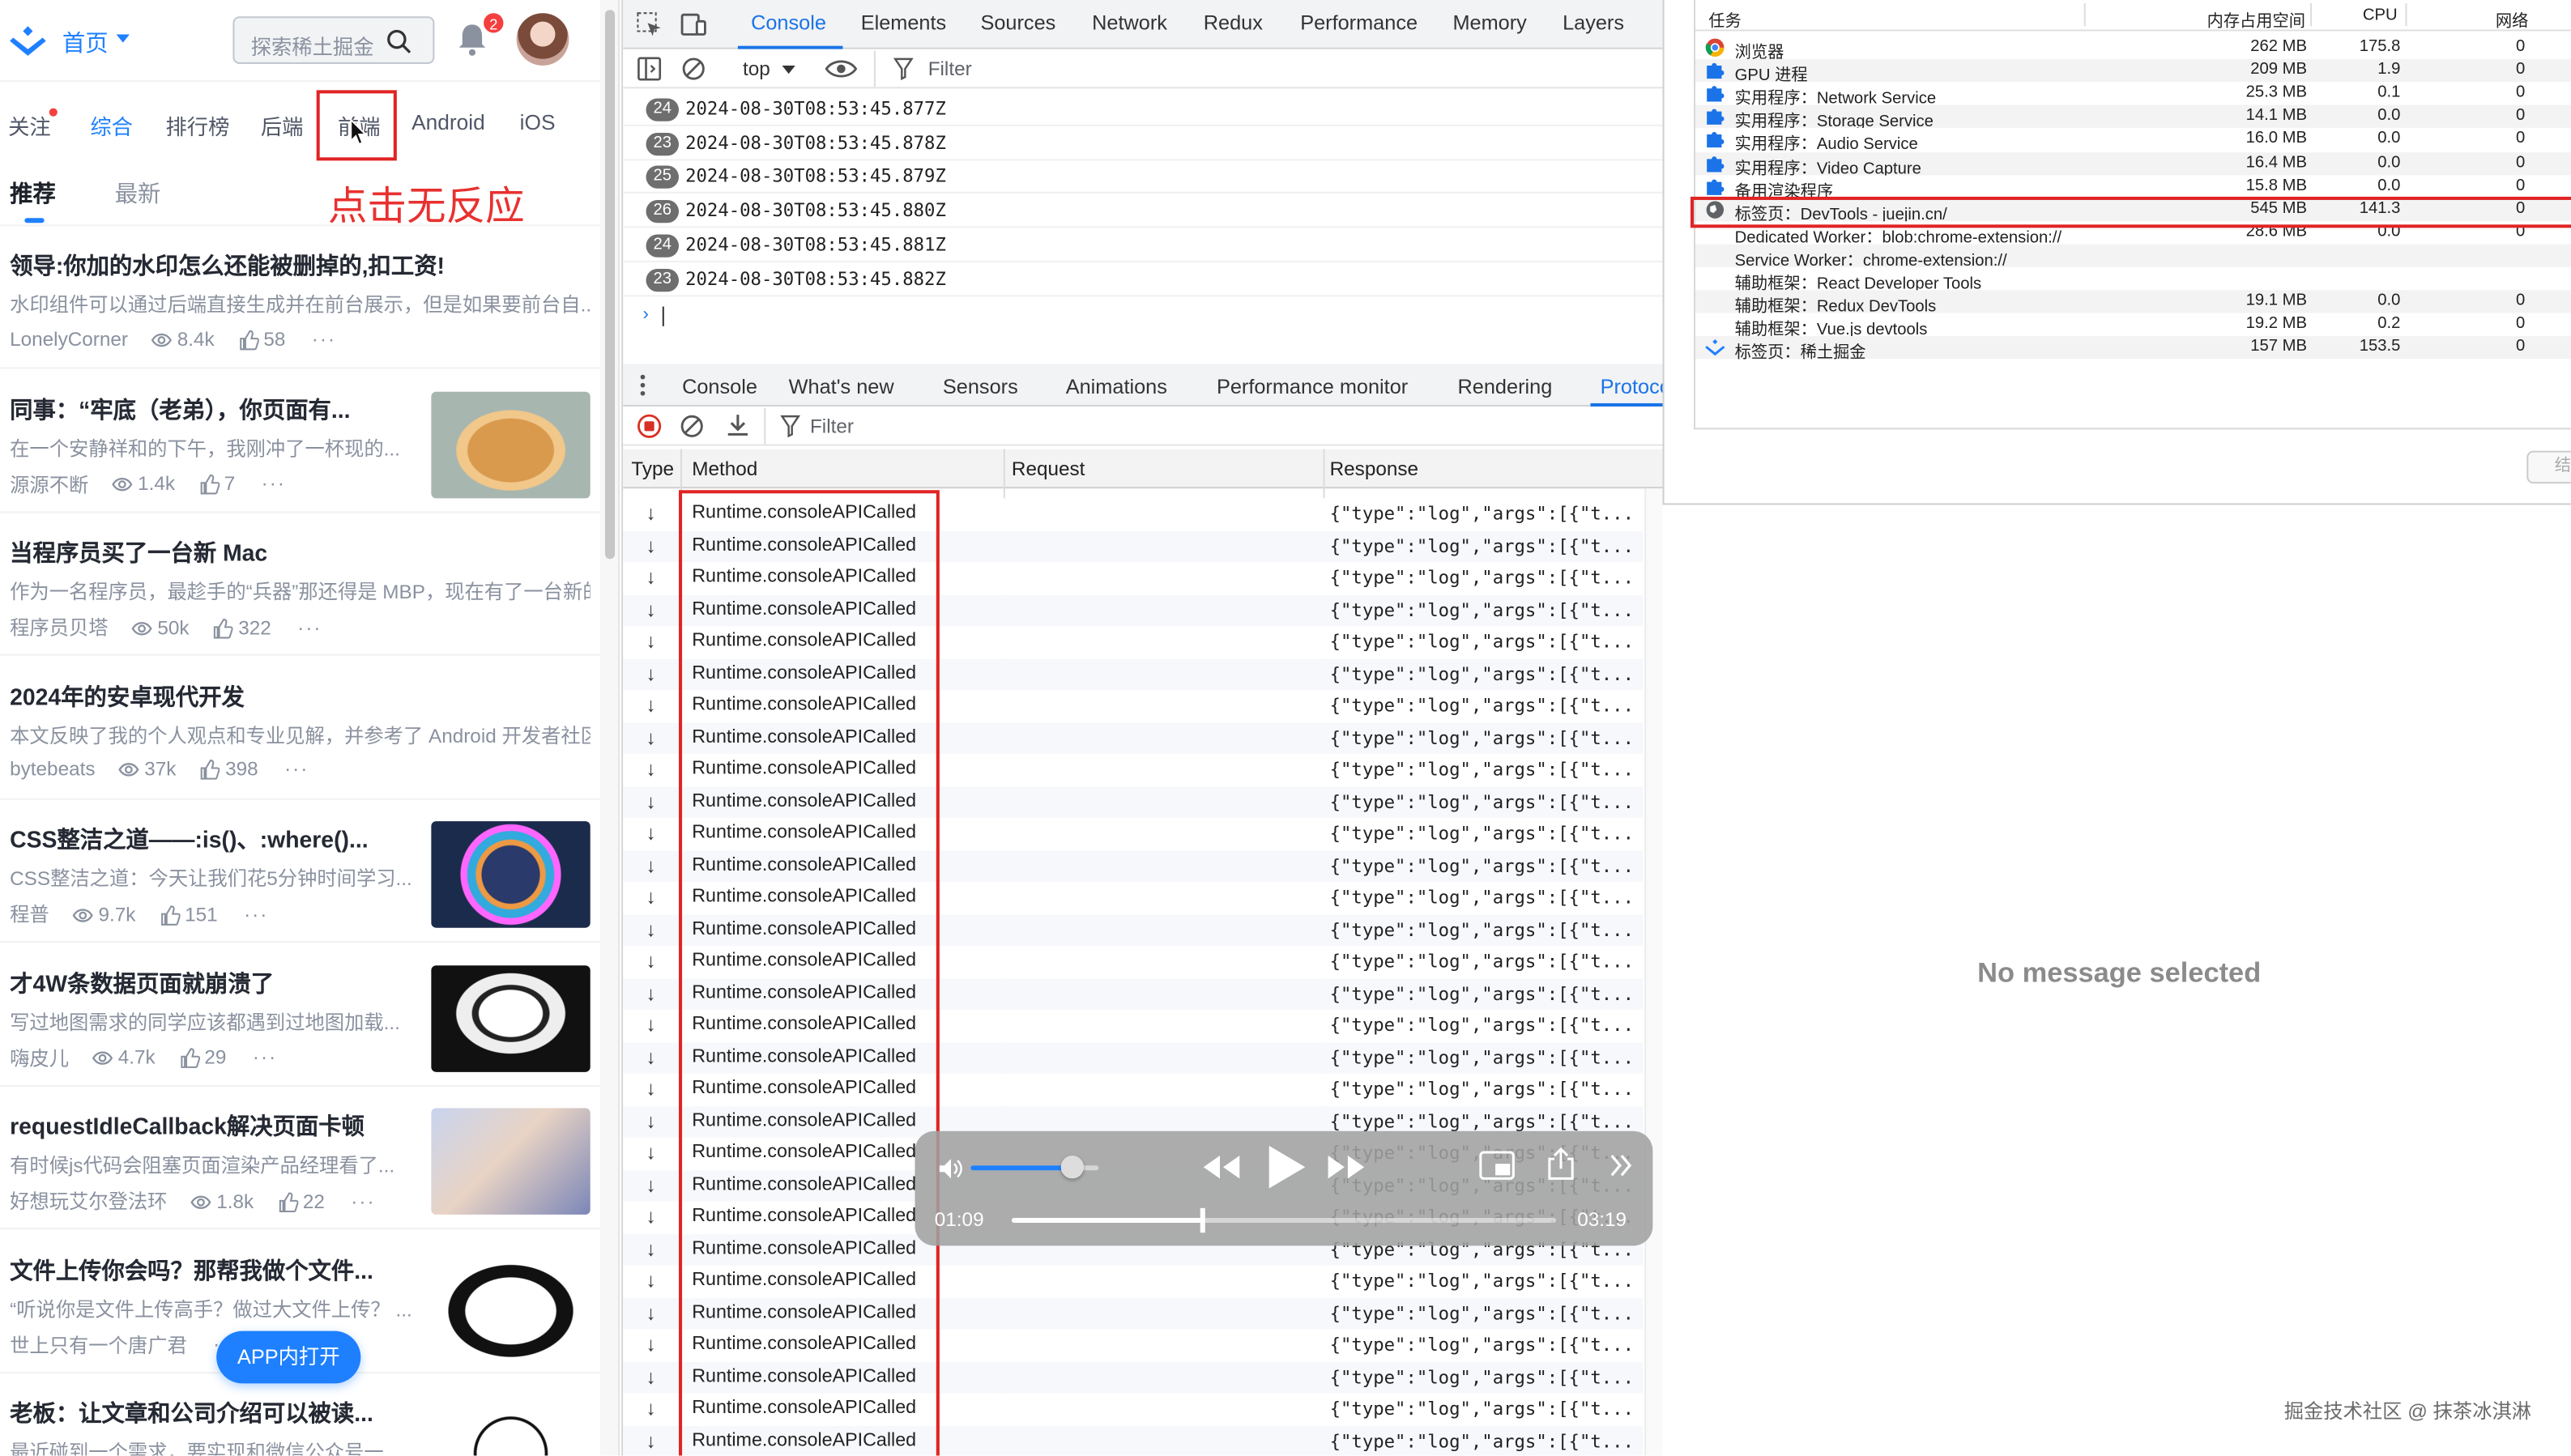 This screenshot has height=1456, width=2571. Describe the element at coordinates (649, 69) in the screenshot. I see `sidebar-toggle-icon` at that location.